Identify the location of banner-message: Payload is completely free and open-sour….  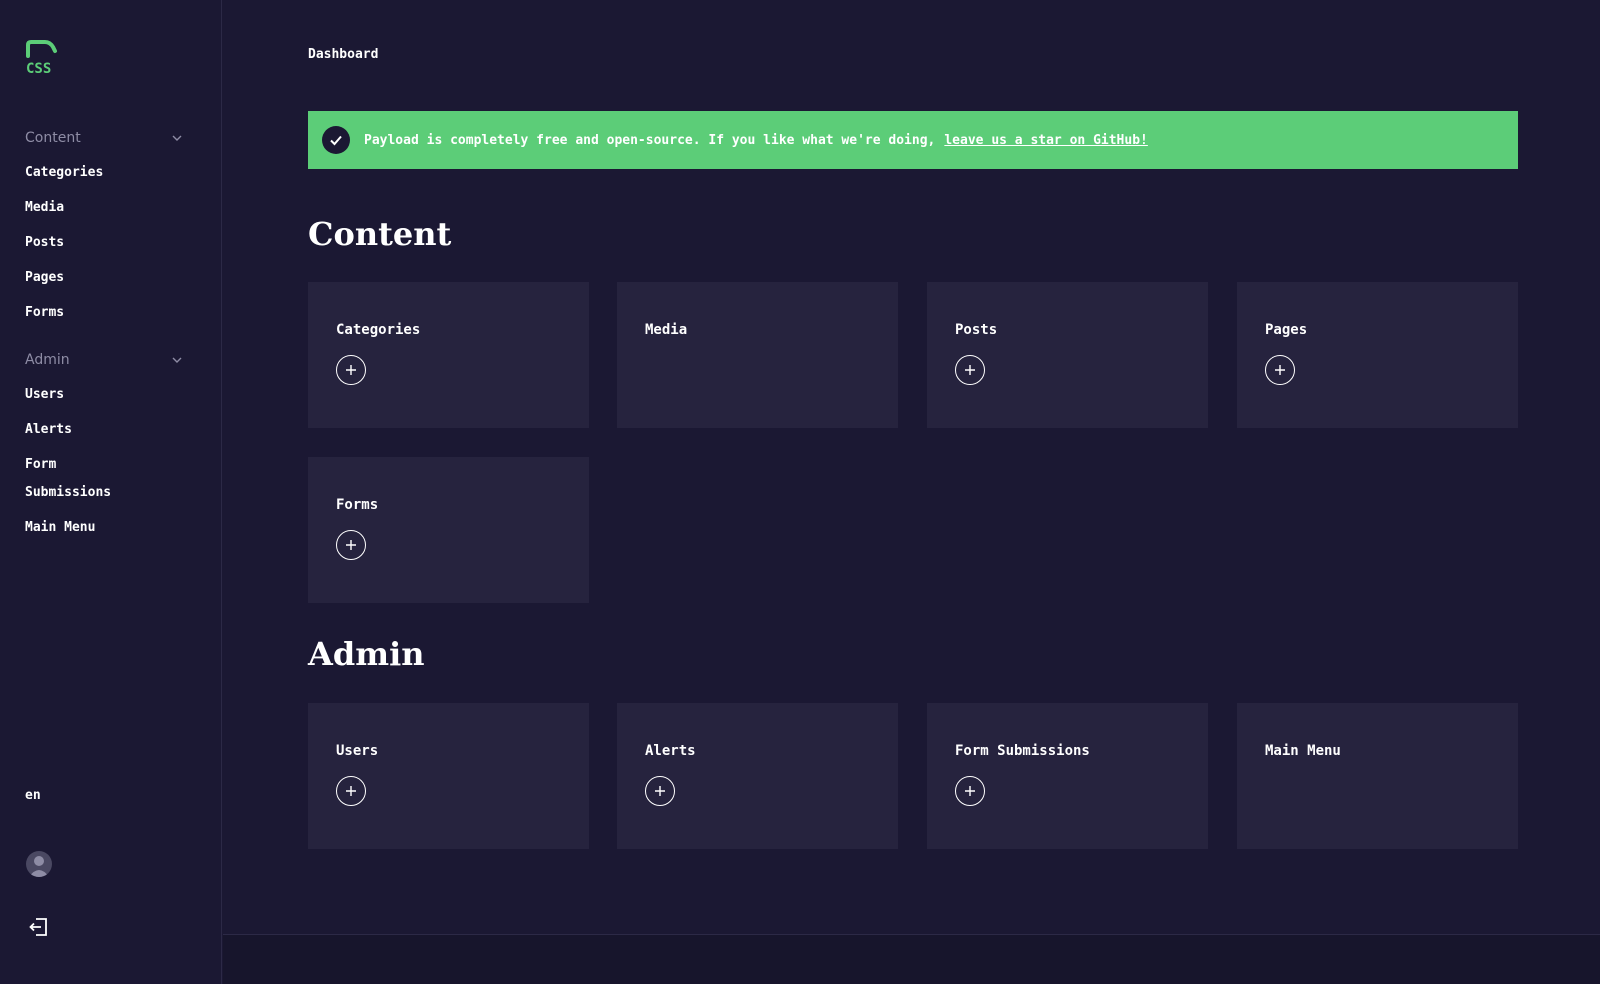
(650, 140).